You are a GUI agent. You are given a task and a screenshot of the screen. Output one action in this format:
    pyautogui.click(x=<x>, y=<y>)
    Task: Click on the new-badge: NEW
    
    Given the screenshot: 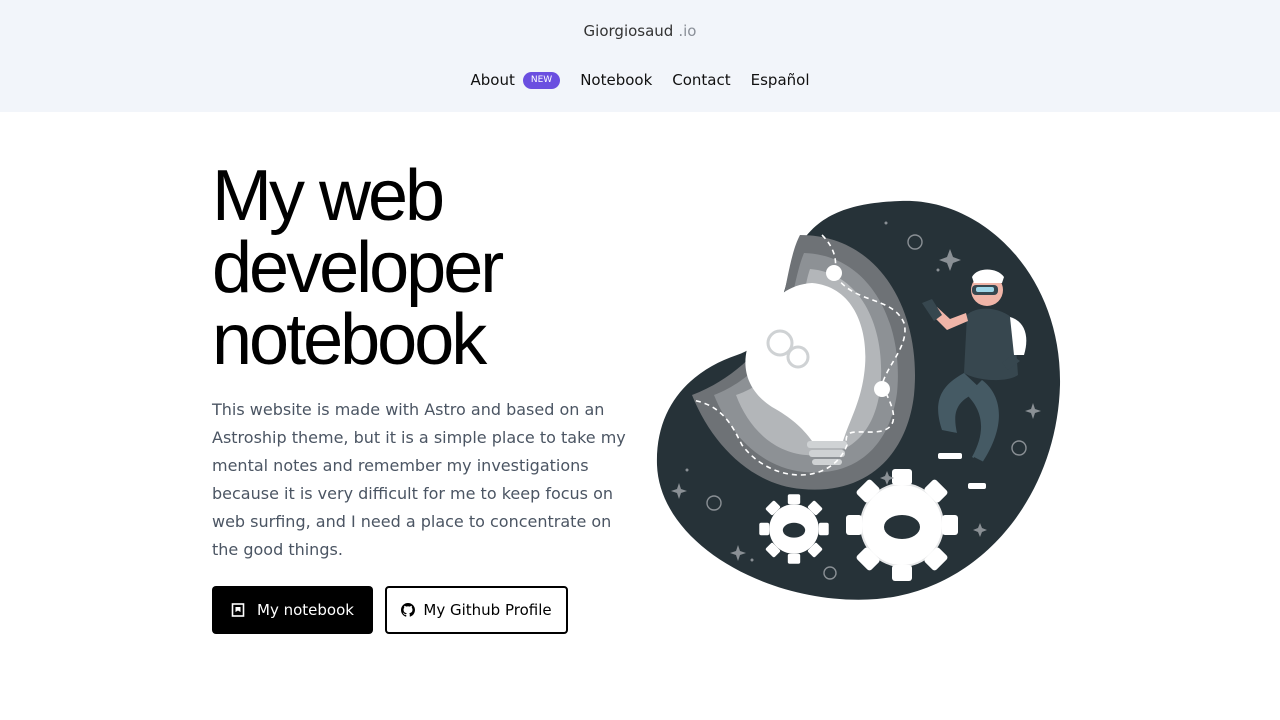 What is the action you would take?
    pyautogui.click(x=541, y=80)
    